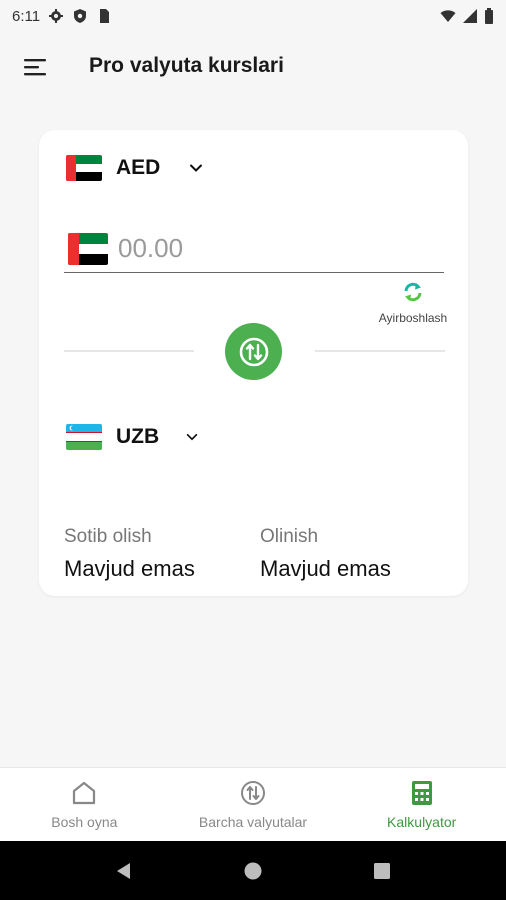 This screenshot has width=506, height=900. I want to click on amount-field, so click(254, 249).